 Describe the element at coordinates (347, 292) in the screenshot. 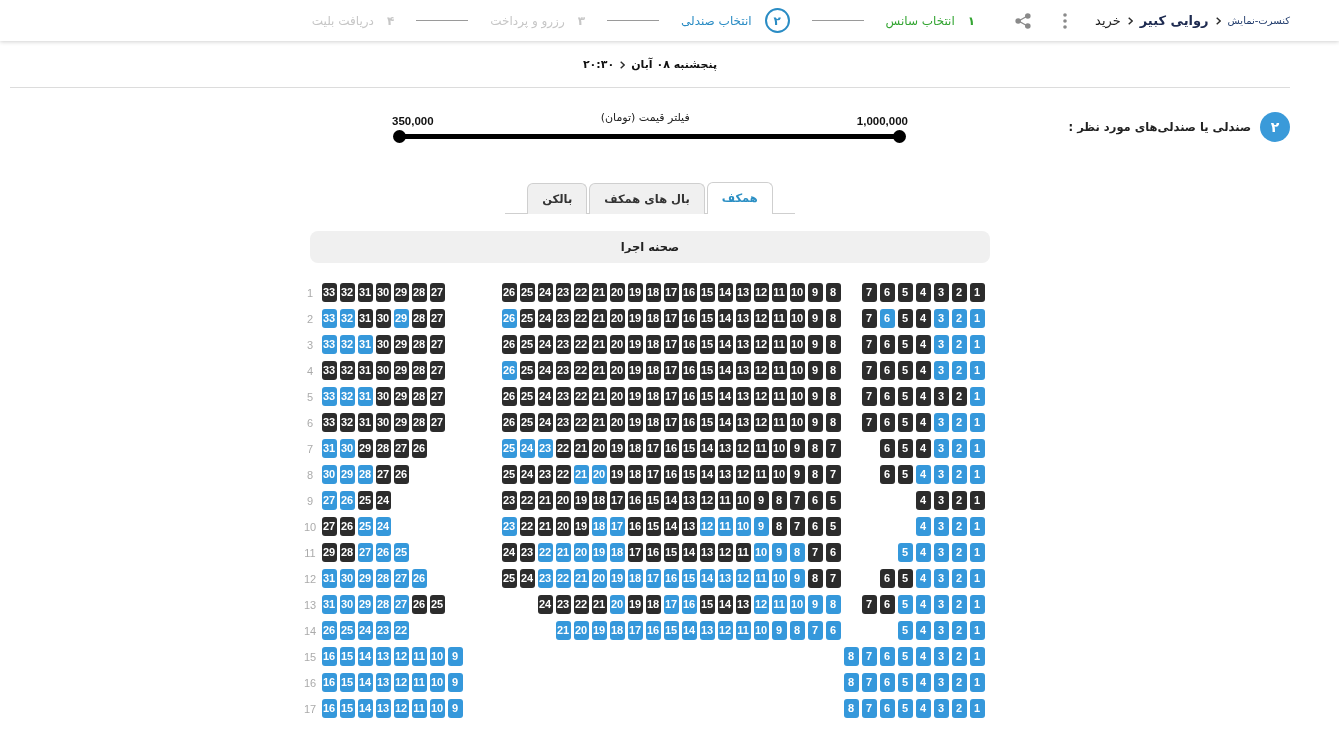

I see `seat: 32` at that location.